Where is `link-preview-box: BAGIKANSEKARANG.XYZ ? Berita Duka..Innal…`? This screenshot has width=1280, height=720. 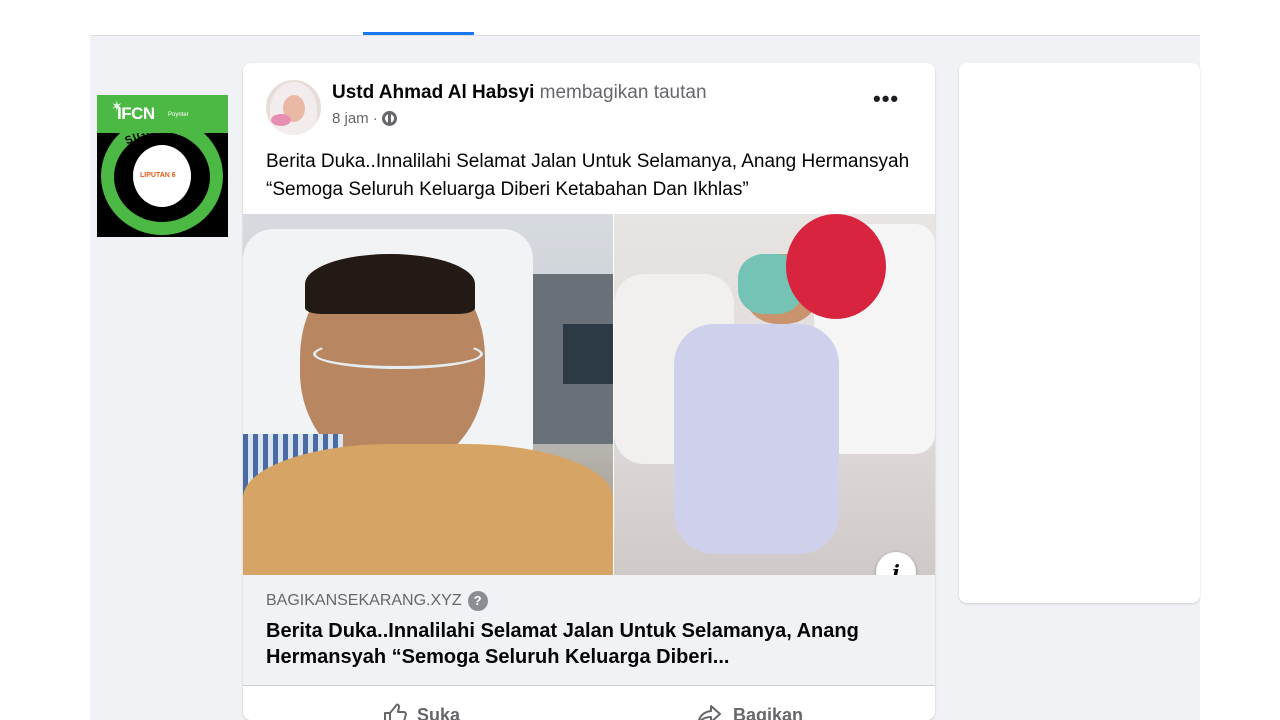
link-preview-box: BAGIKANSEKARANG.XYZ ? Berita Duka..Innal… is located at coordinates (589, 630).